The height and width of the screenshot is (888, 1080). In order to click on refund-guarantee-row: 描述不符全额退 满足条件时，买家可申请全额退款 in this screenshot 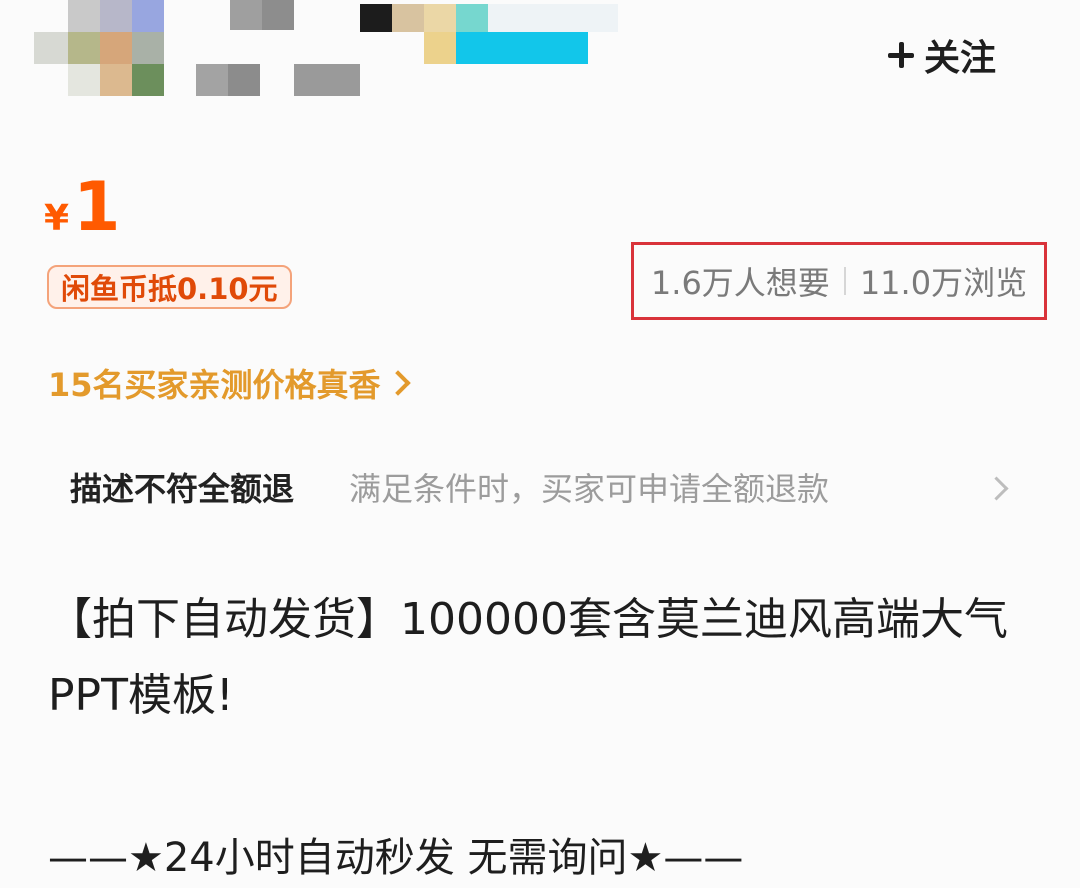, I will do `click(540, 486)`.